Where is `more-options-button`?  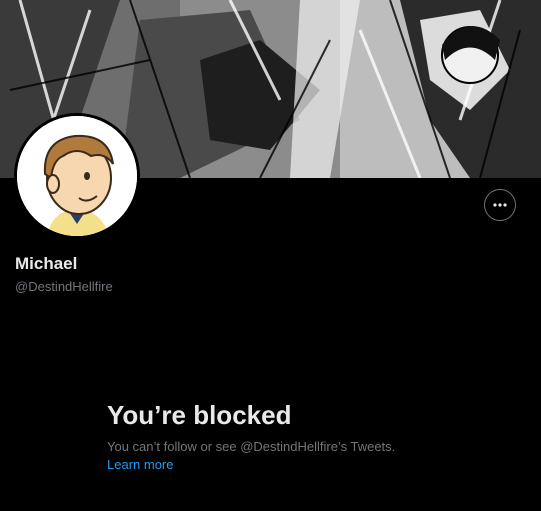 more-options-button is located at coordinates (500, 205).